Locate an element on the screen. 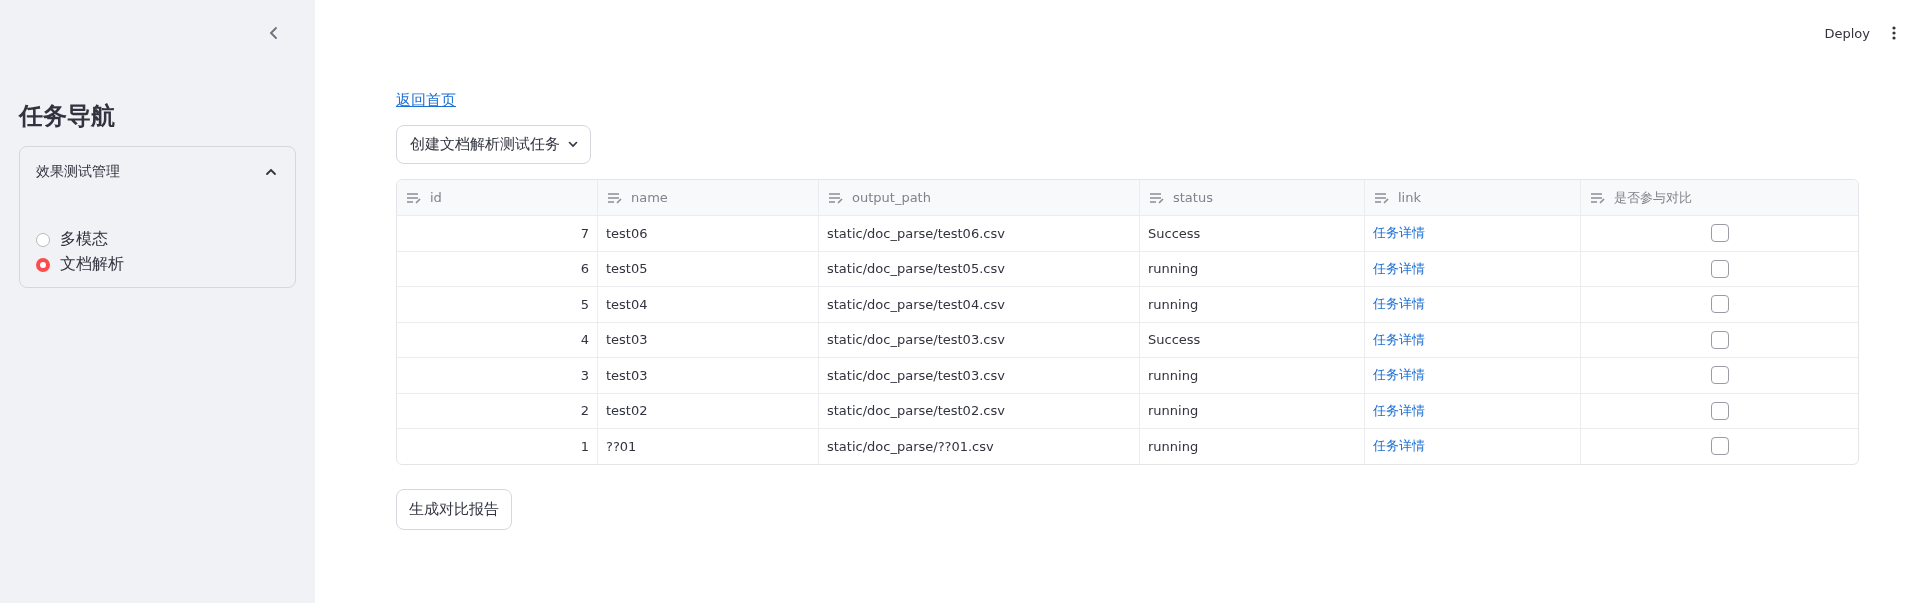  column-header: output_path is located at coordinates (979, 197).